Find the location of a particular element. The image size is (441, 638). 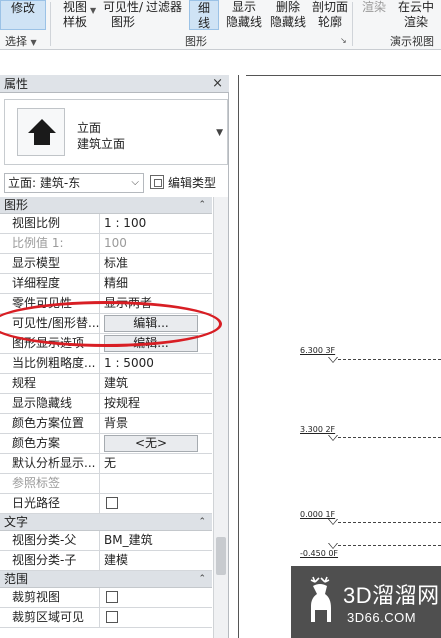

show-hidden-lines-button: 显示 隐藏线 is located at coordinates (244, 15).